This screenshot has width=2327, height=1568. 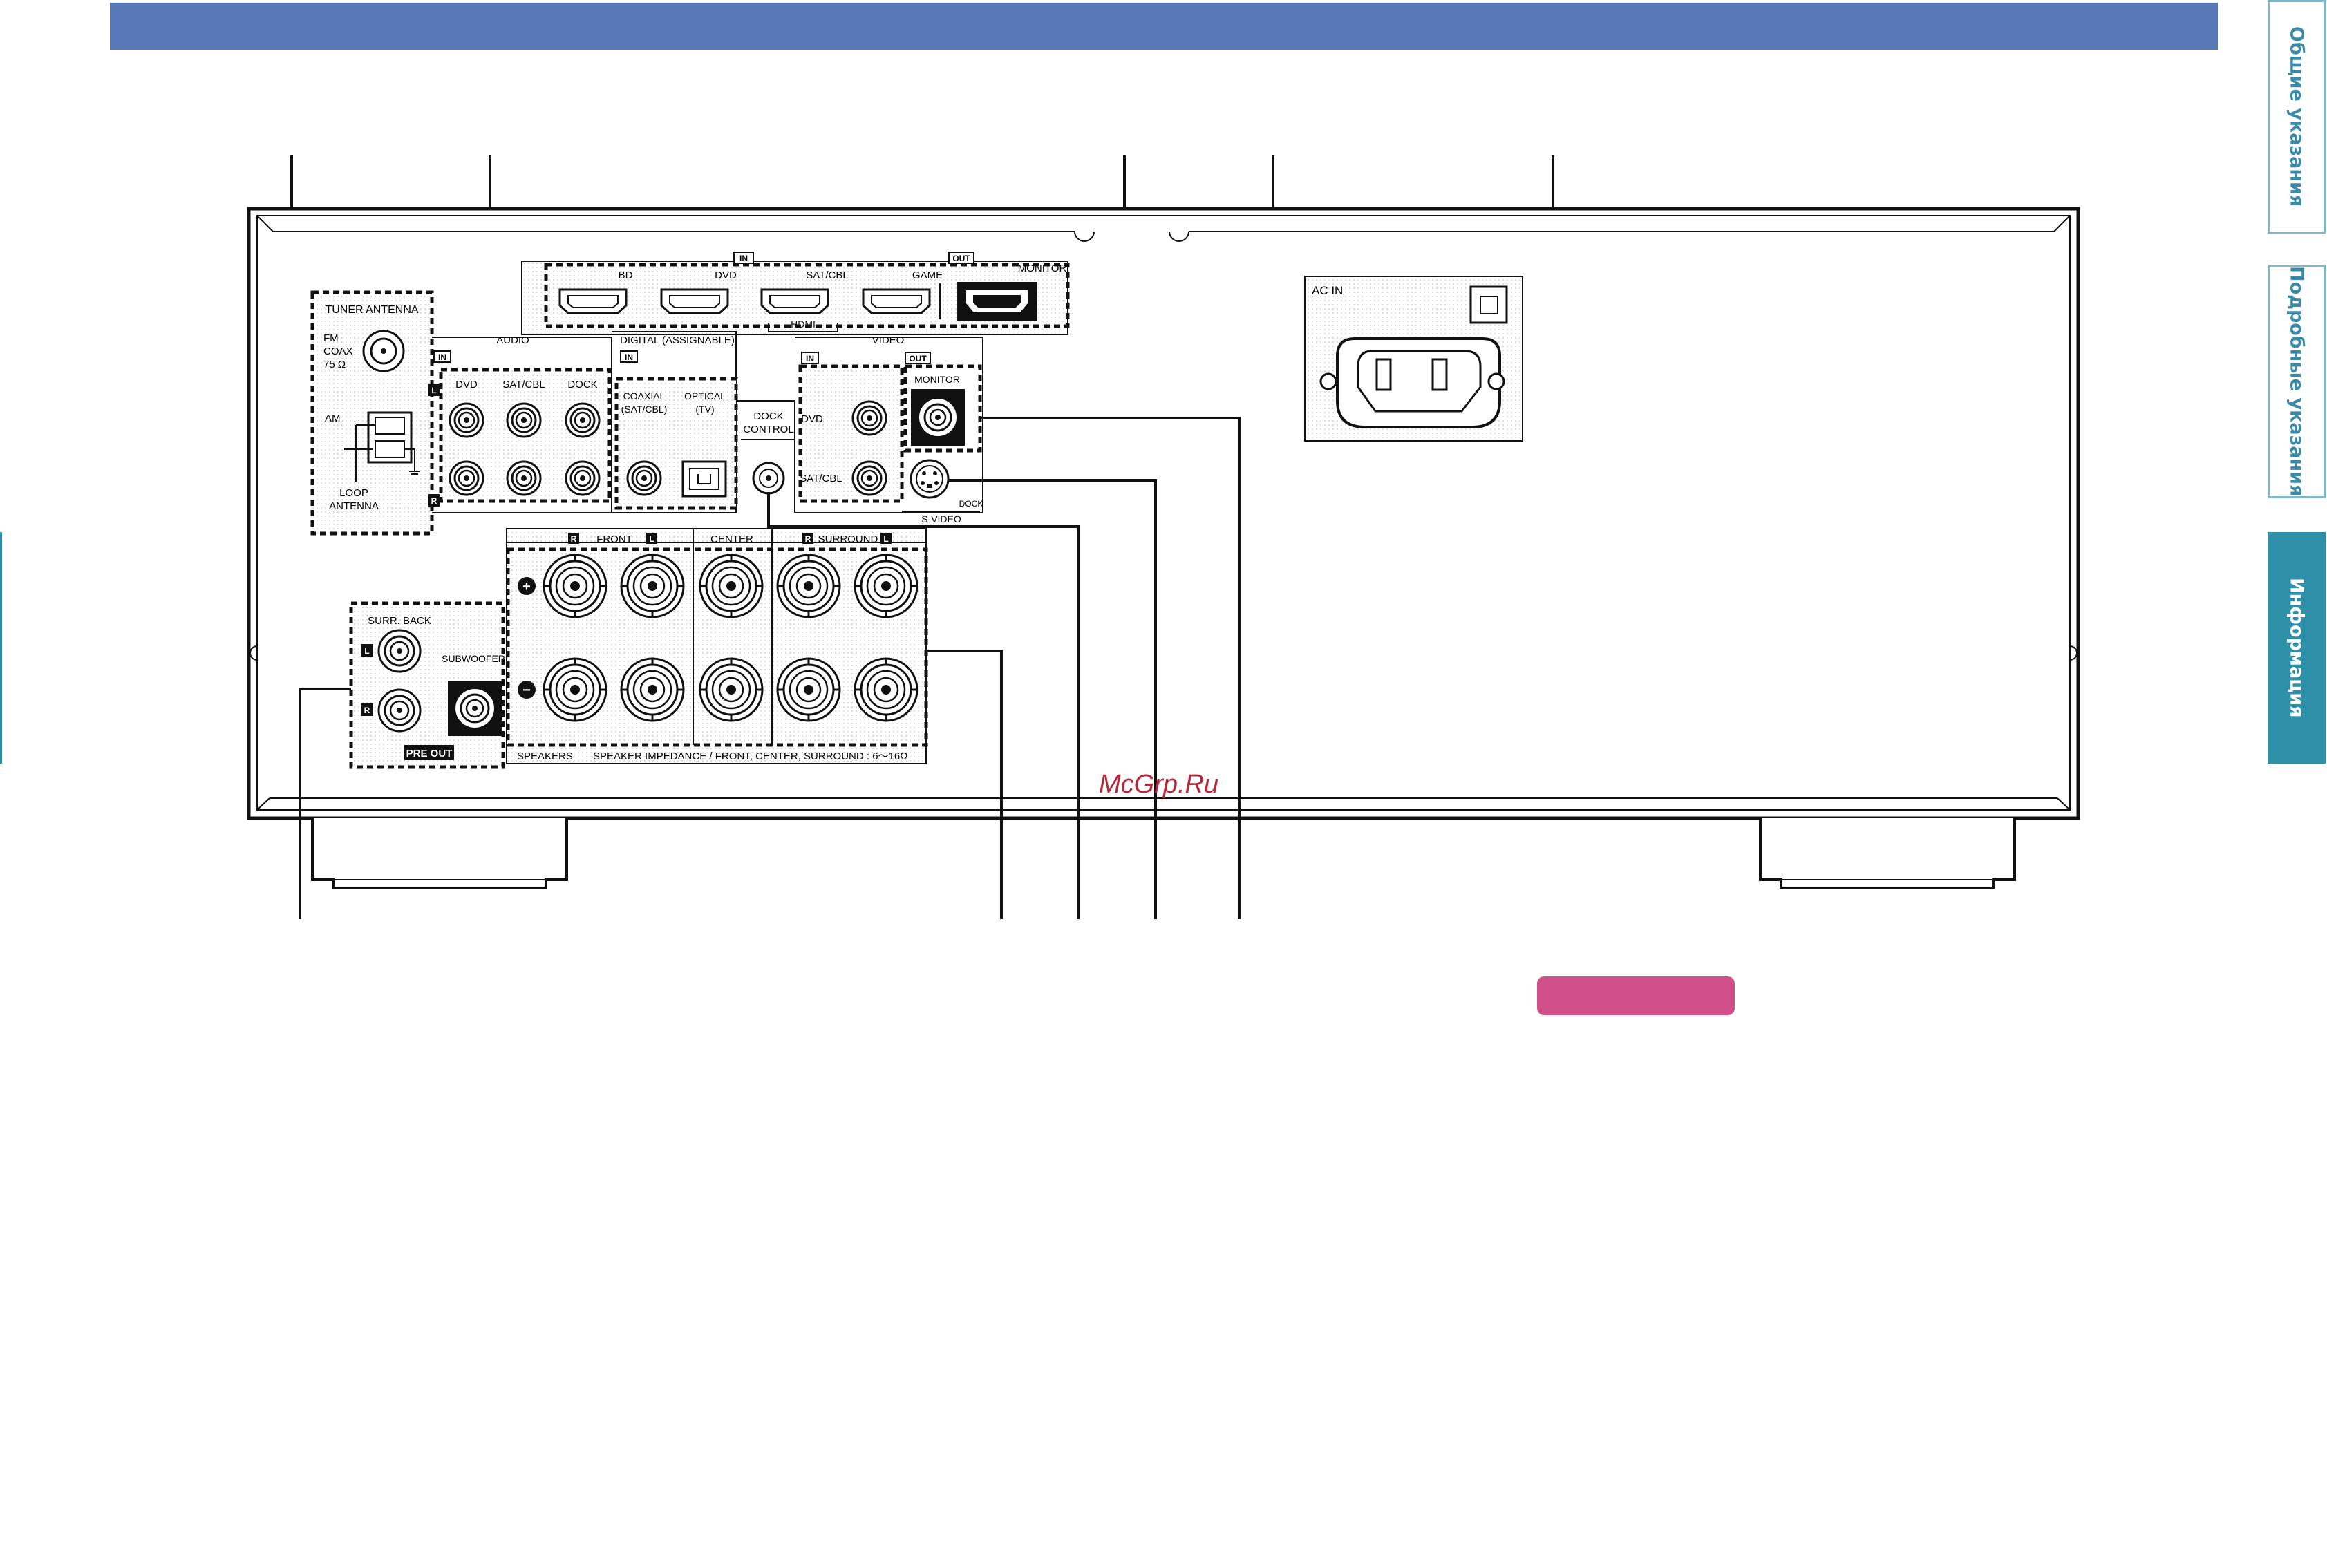 I want to click on surround-r-plus-terminal, so click(x=808, y=586).